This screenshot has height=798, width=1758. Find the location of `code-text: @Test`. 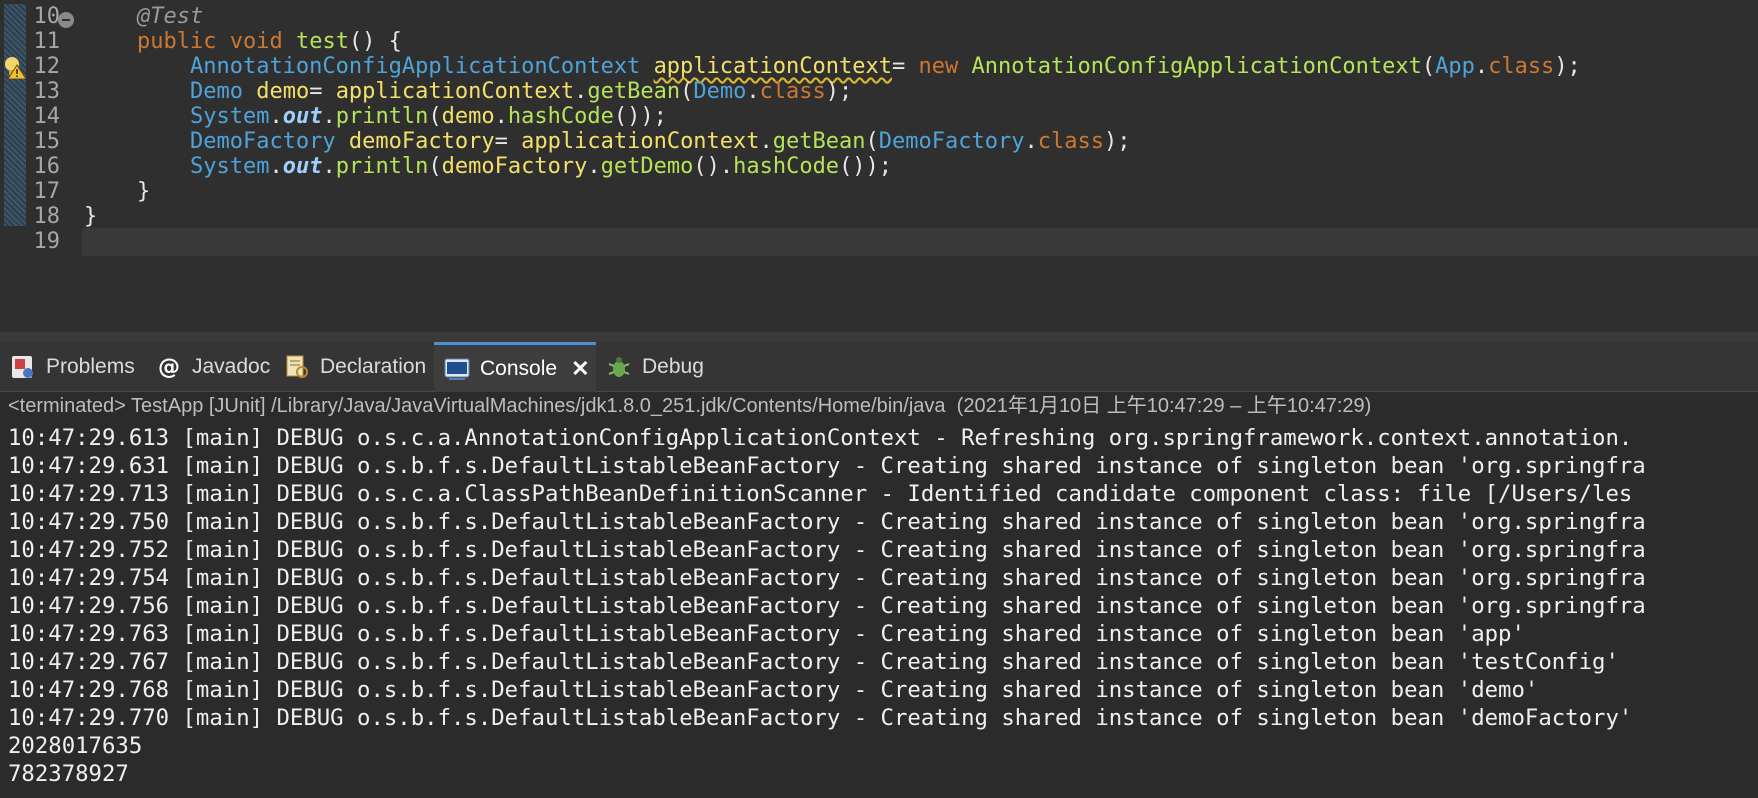

code-text: @Test is located at coordinates (143, 17).